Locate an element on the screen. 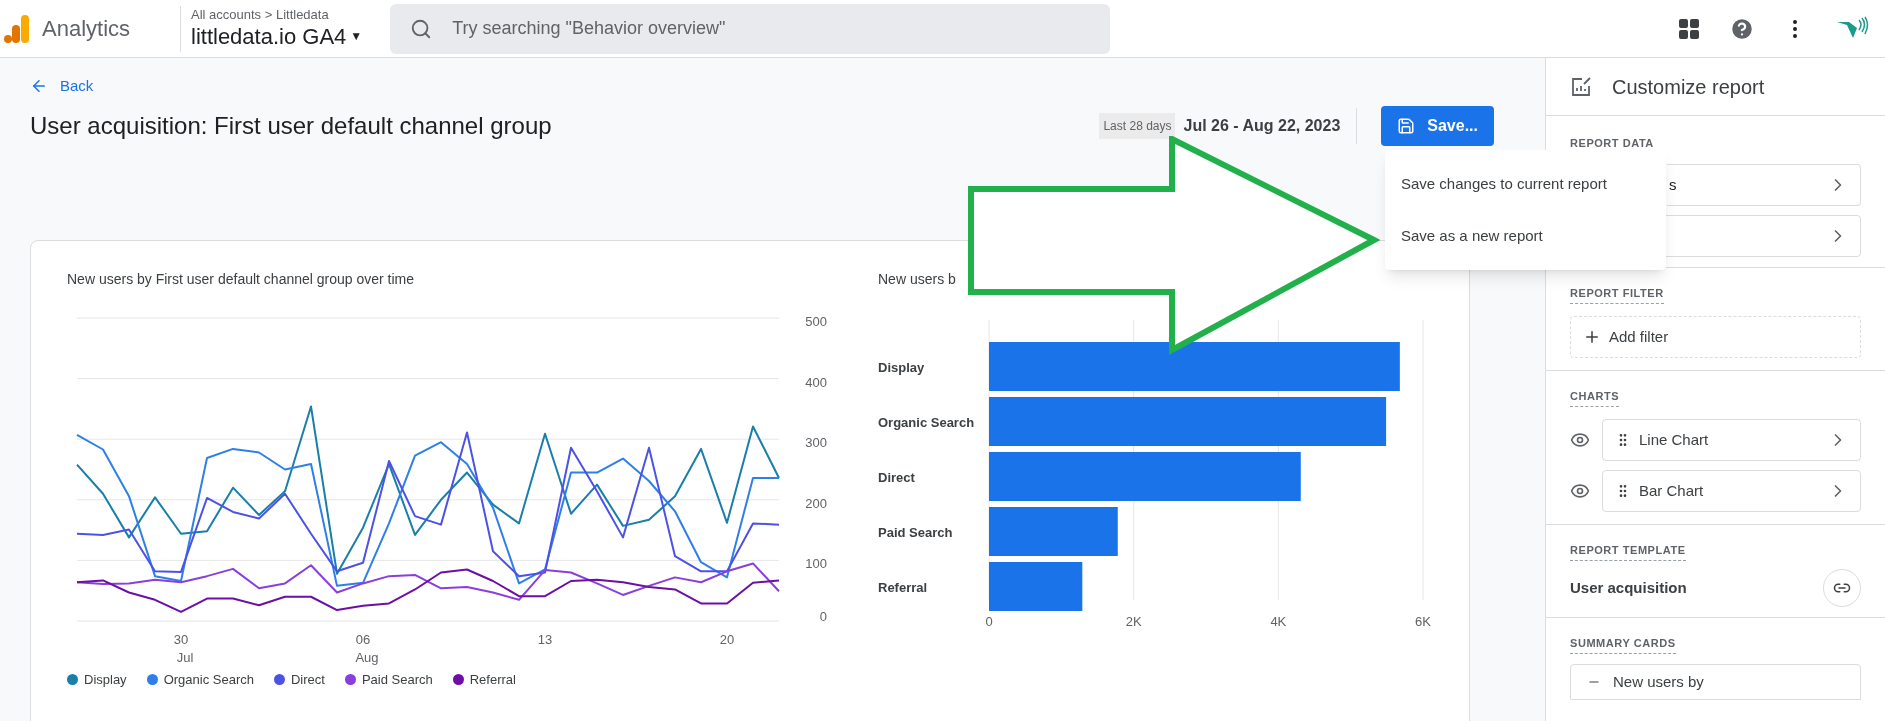 The width and height of the screenshot is (1885, 721). y-axis-label: 0 is located at coordinates (823, 616).